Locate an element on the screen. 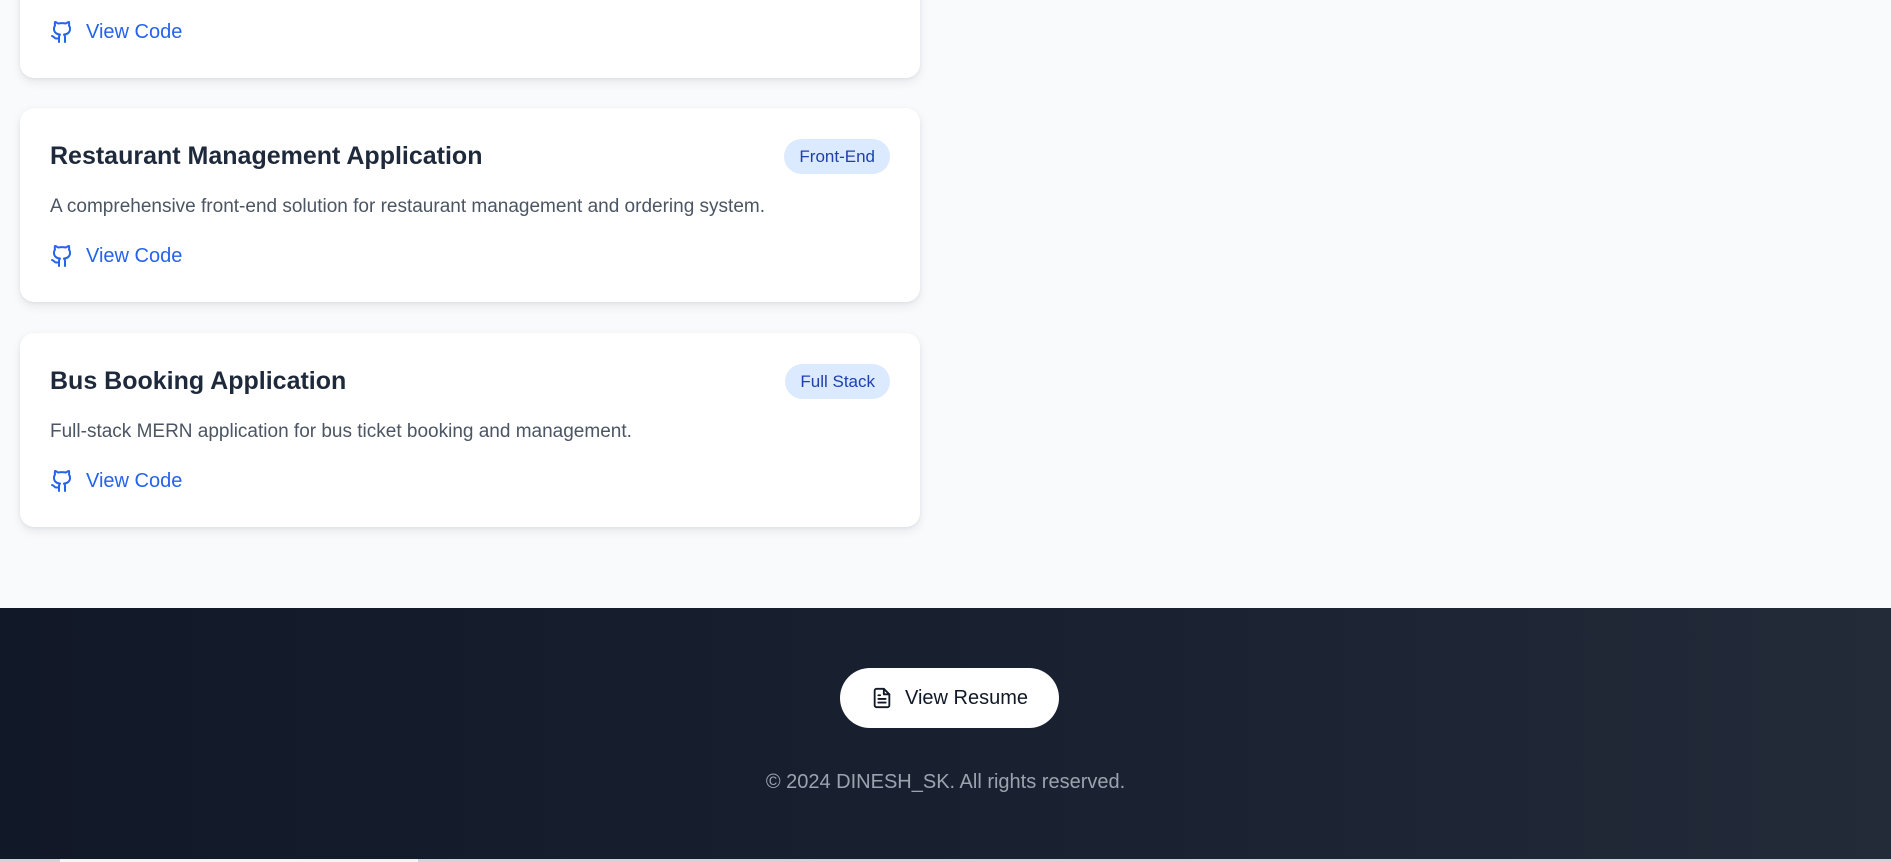 This screenshot has width=1891, height=862. project-title: Restaurant Management Application is located at coordinates (266, 156).